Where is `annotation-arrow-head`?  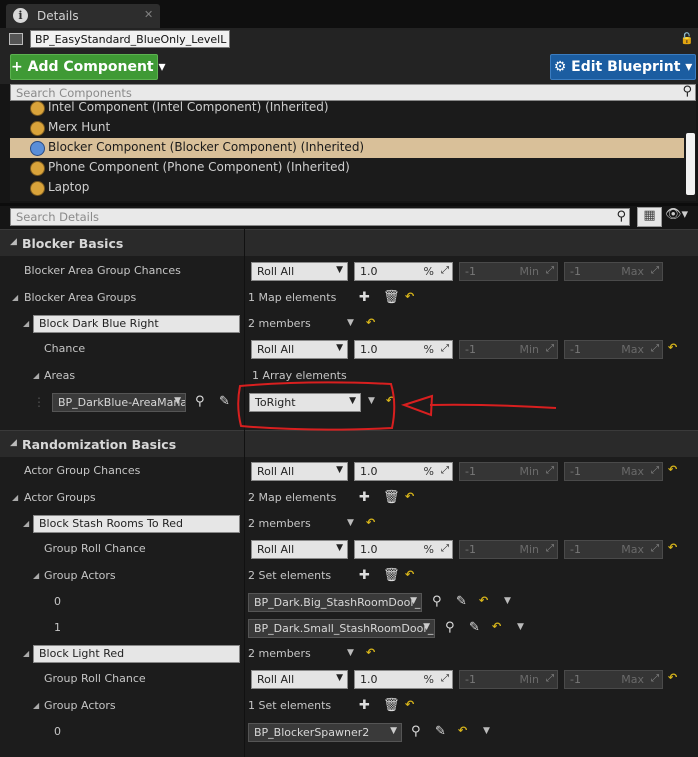 annotation-arrow-head is located at coordinates (417, 405).